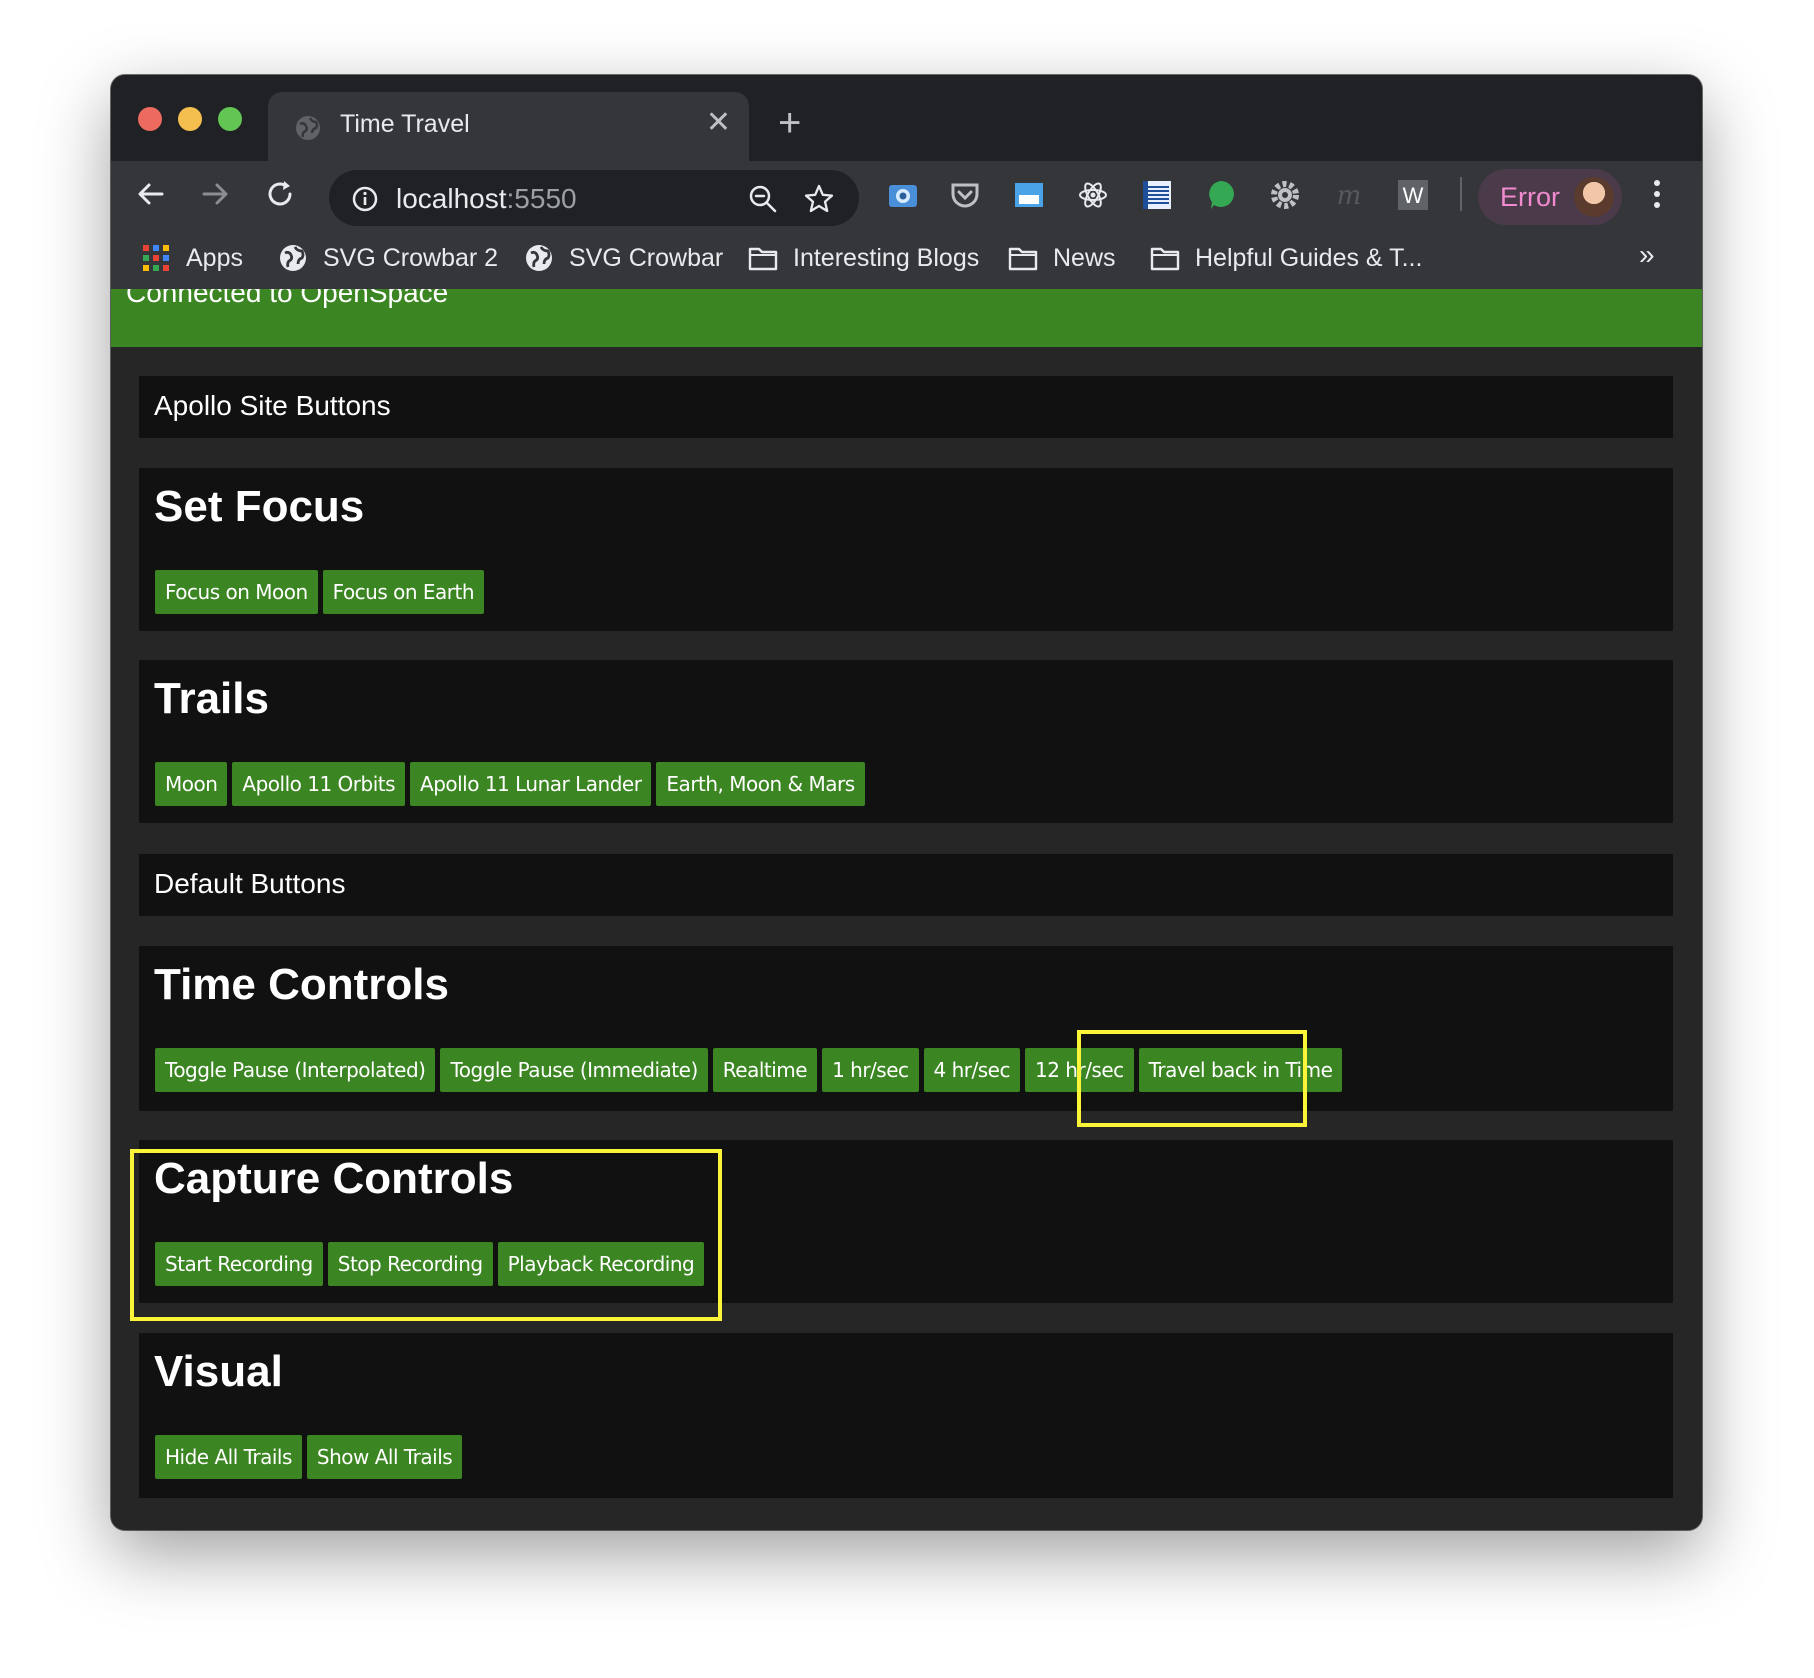 The image size is (1814, 1678). What do you see at coordinates (594, 198) in the screenshot?
I see `address-bar: localhost:5550` at bounding box center [594, 198].